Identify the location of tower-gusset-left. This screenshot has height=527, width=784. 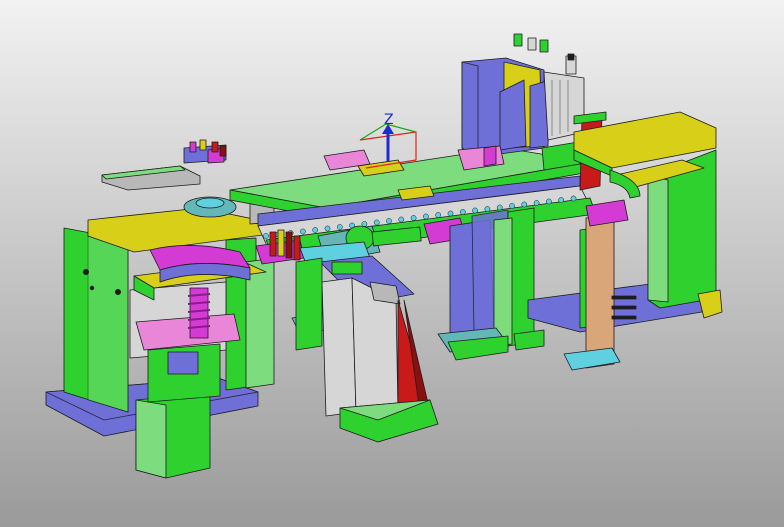
(513, 115).